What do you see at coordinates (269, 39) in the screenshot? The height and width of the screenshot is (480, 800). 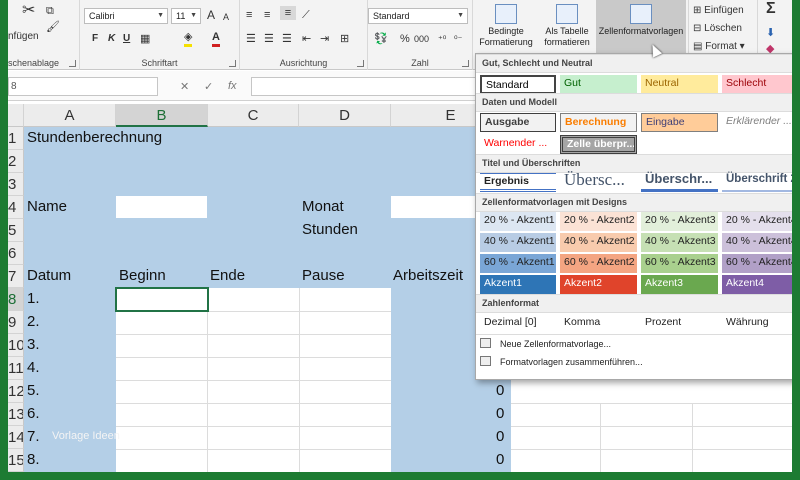 I see `align-center-icon: ☰` at bounding box center [269, 39].